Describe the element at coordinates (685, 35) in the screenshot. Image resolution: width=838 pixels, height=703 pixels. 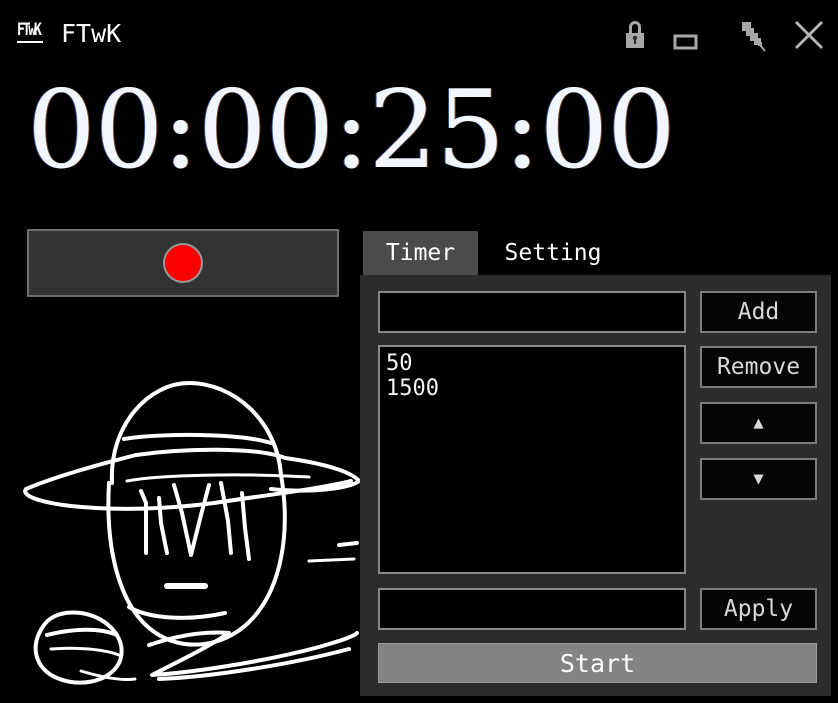
I see `minimize-icon` at that location.